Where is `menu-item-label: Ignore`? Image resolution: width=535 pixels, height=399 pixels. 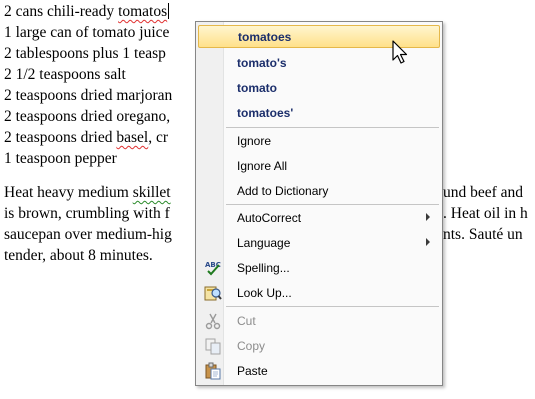 menu-item-label: Ignore is located at coordinates (254, 140).